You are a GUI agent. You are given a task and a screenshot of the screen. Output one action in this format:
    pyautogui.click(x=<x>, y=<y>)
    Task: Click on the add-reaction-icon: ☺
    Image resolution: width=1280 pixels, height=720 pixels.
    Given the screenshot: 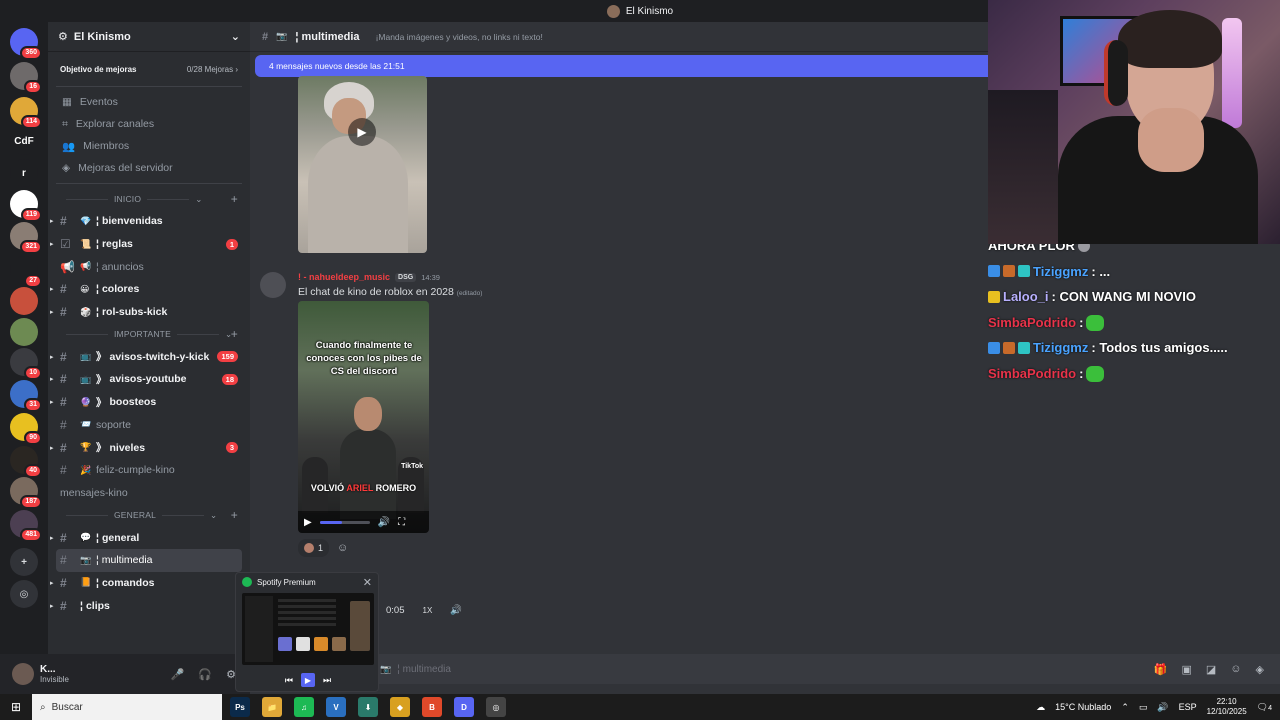 What is the action you would take?
    pyautogui.click(x=342, y=548)
    